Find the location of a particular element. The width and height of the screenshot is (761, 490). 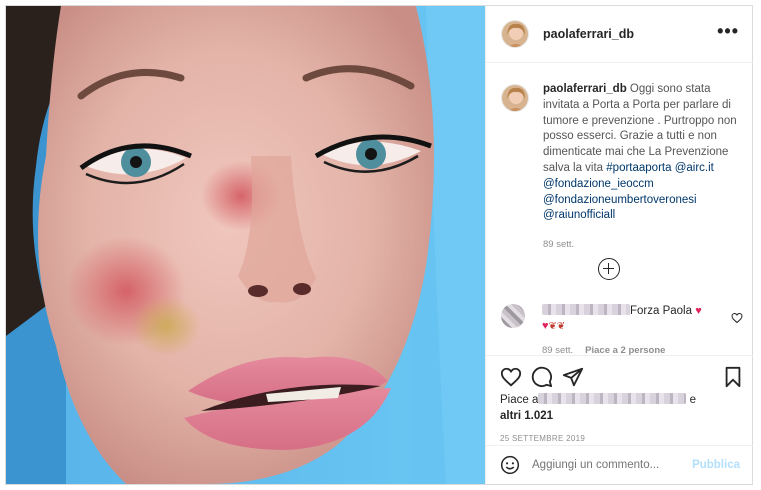

commenter-username-redacted is located at coordinates (586, 309).